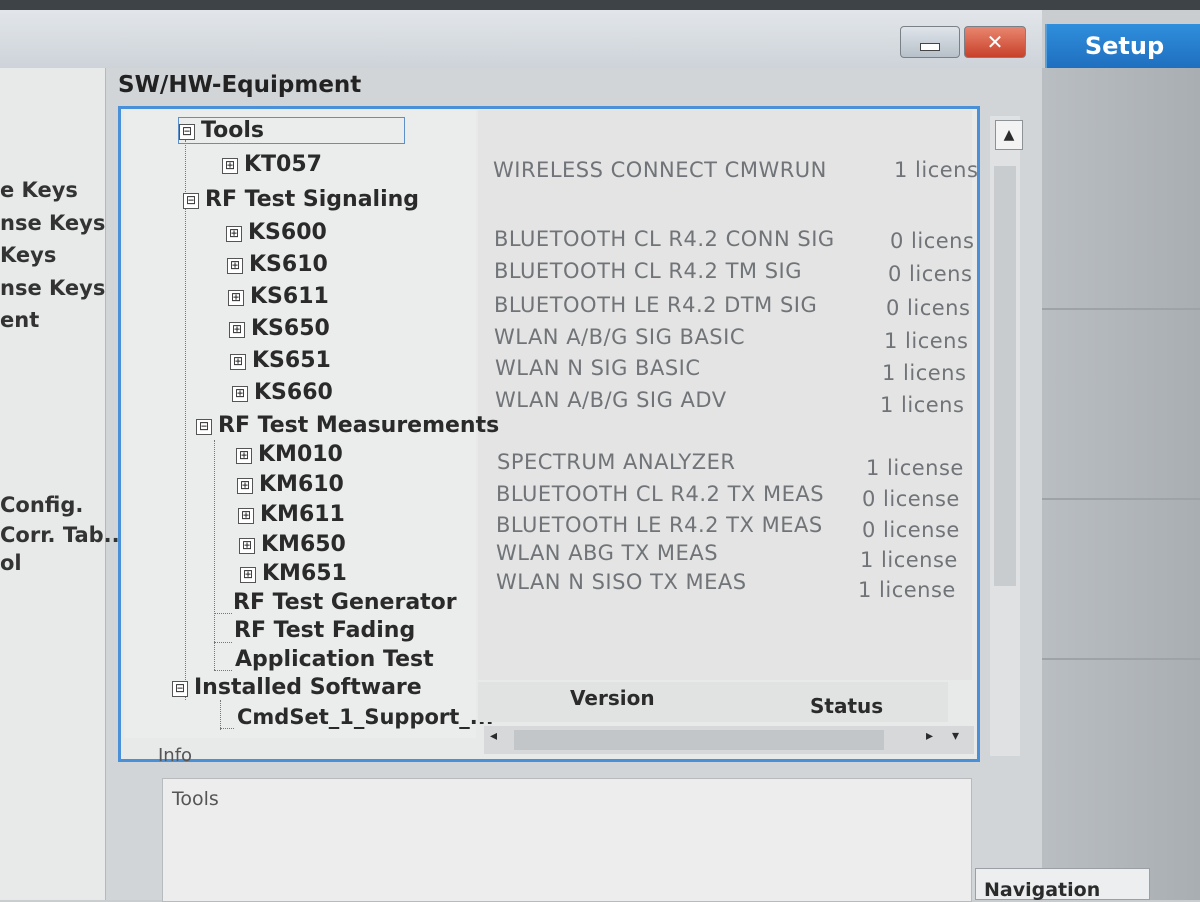 The width and height of the screenshot is (1200, 902). What do you see at coordinates (955, 736) in the screenshot?
I see `scroll-down-icon: ▾` at bounding box center [955, 736].